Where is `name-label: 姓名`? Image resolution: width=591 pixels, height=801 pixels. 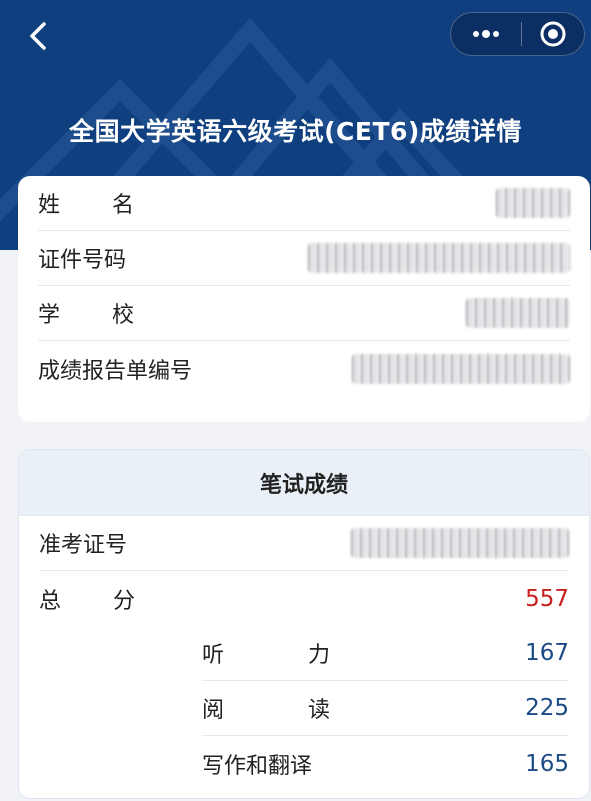
name-label: 姓名 is located at coordinates (112, 205).